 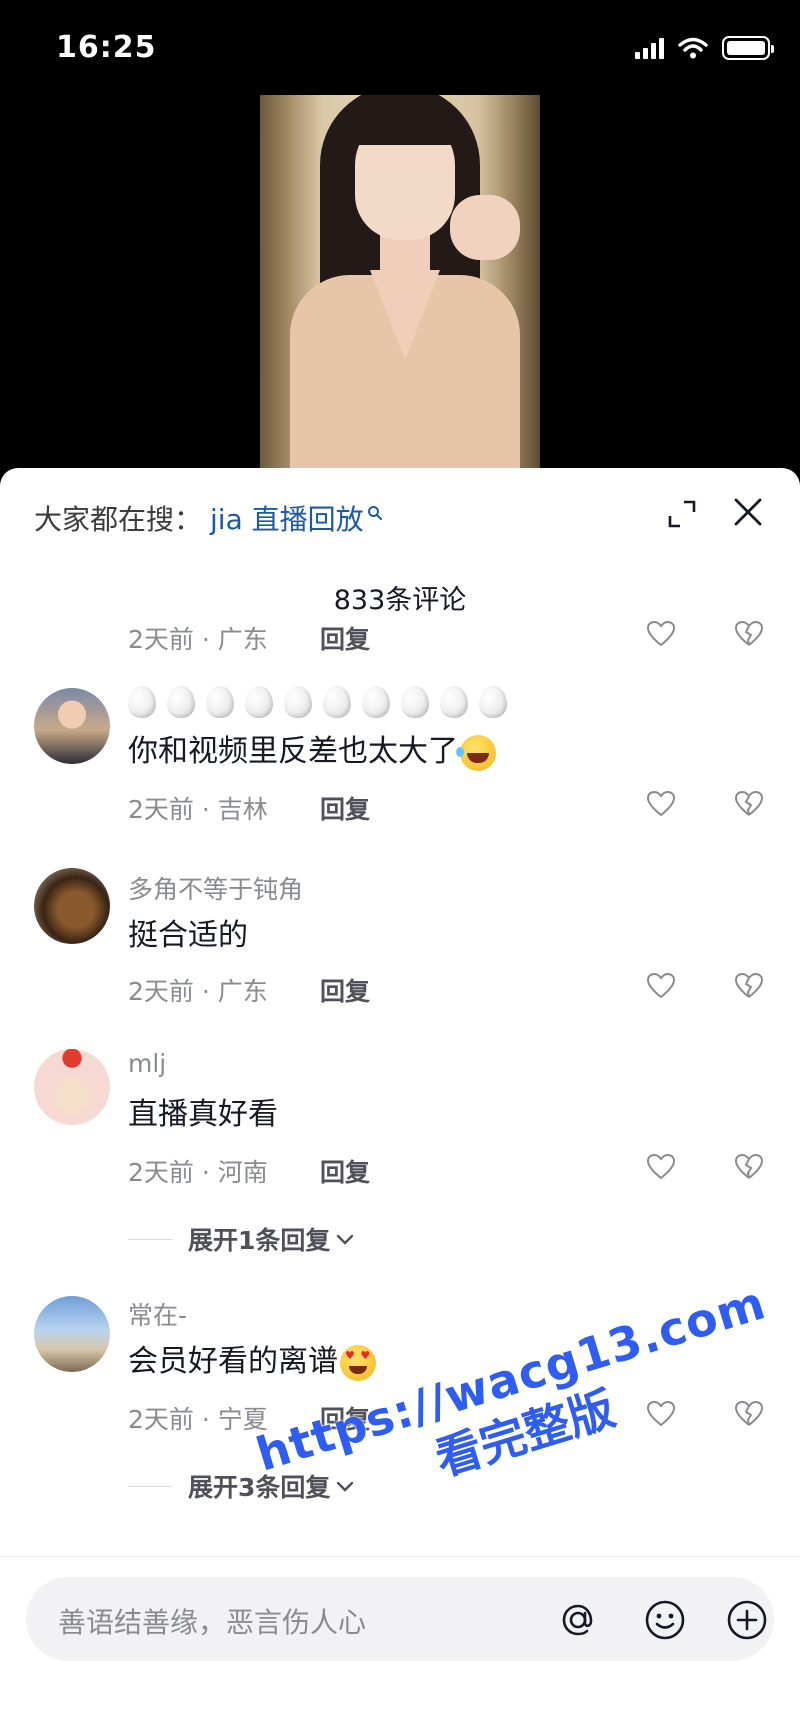 What do you see at coordinates (682, 514) in the screenshot?
I see `expand-icon` at bounding box center [682, 514].